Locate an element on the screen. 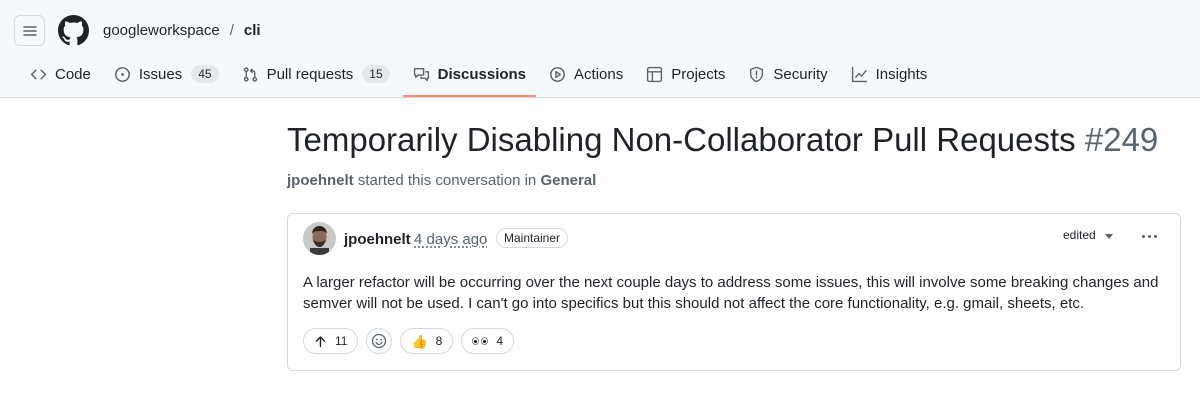  issues-count-badge: 45 is located at coordinates (205, 74).